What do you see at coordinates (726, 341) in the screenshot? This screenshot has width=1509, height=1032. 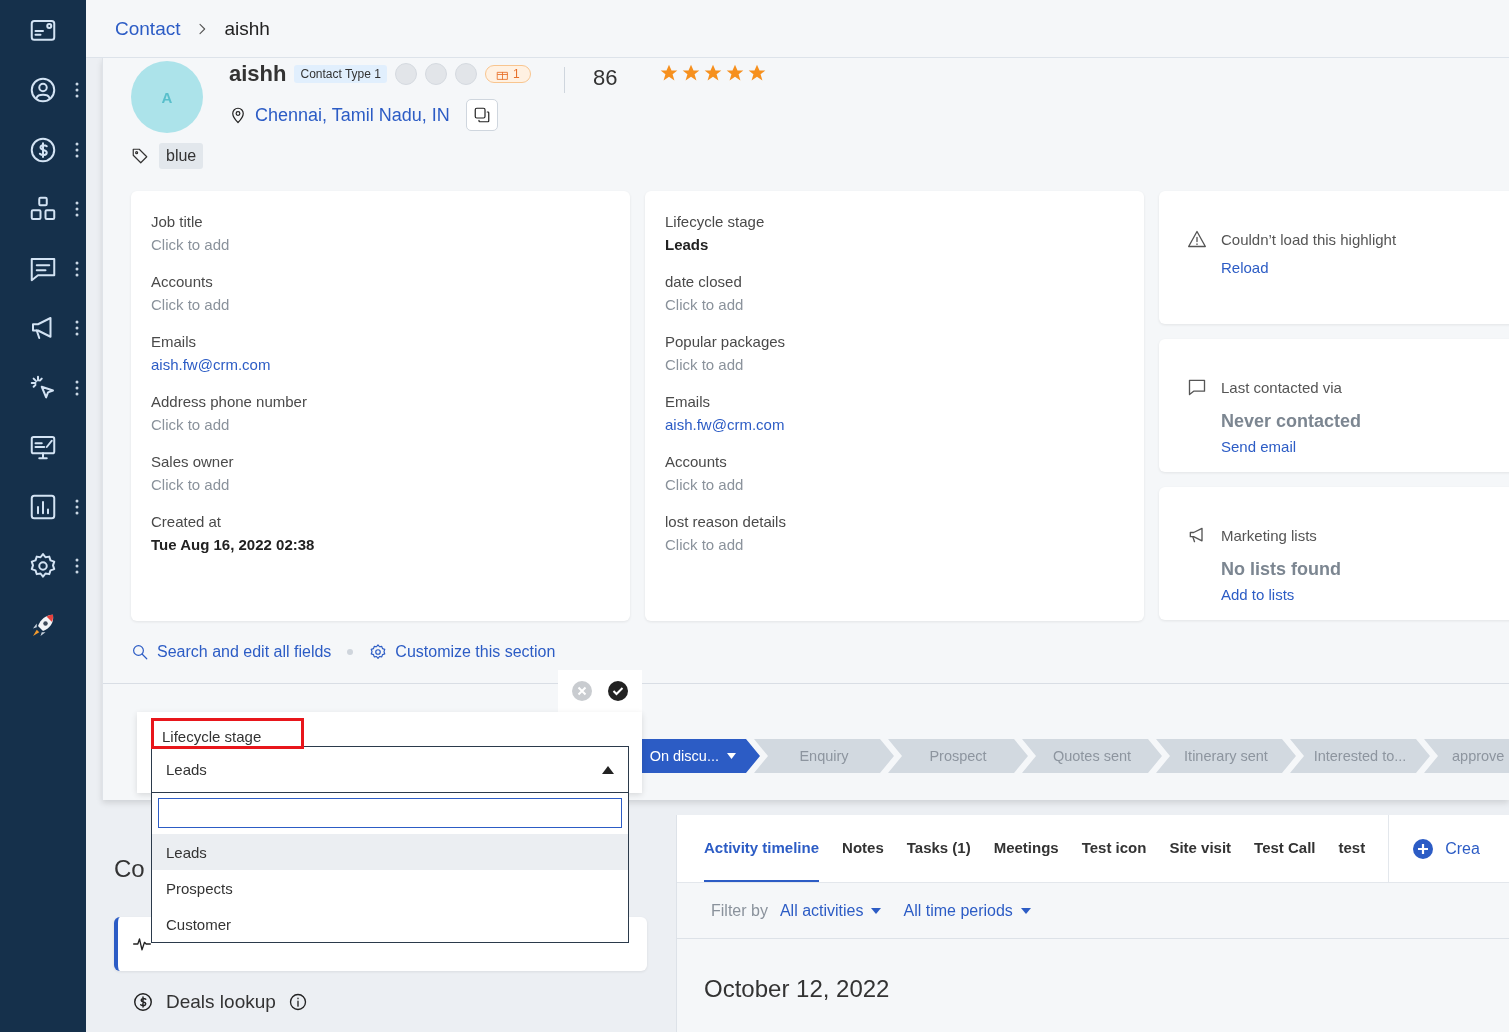 I see `field-label: Popular packages` at bounding box center [726, 341].